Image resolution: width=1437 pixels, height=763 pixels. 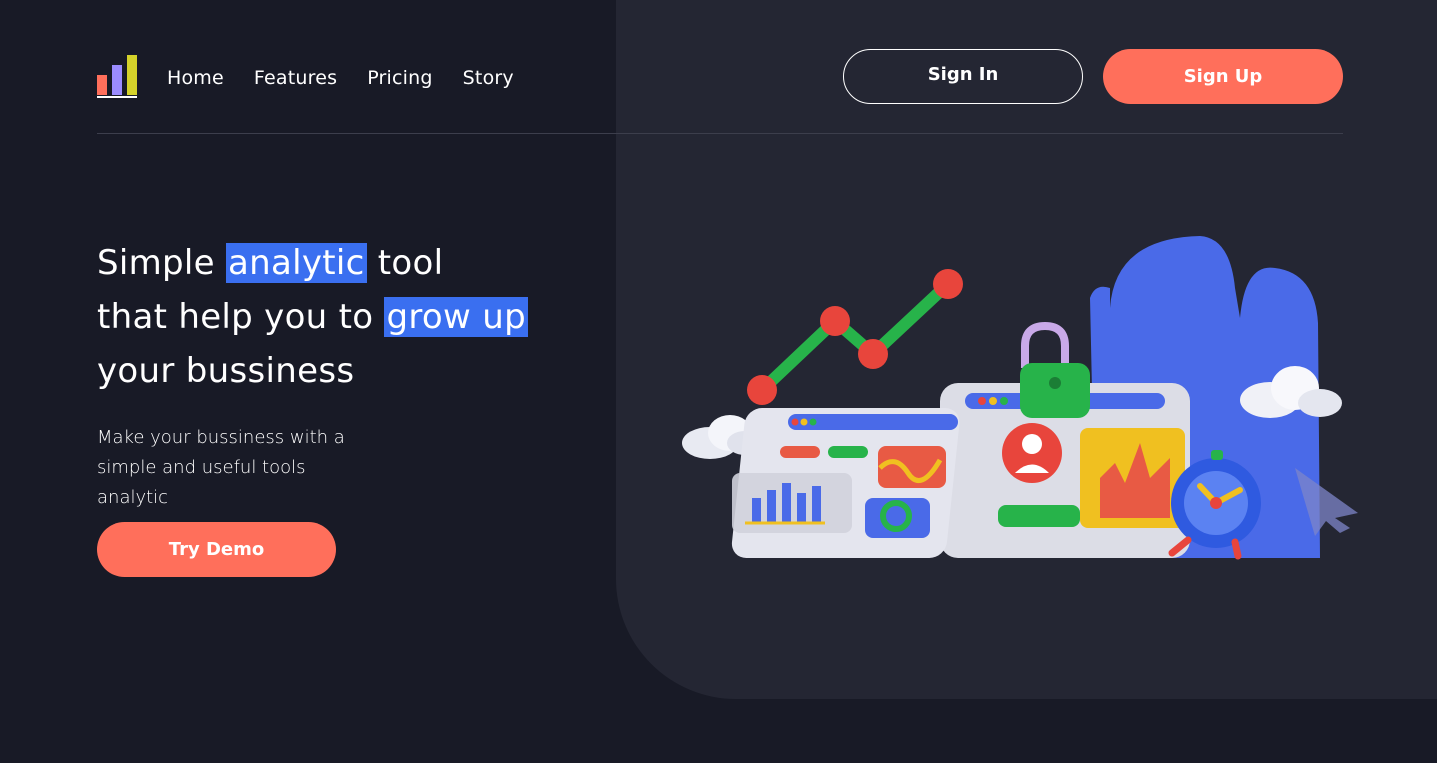 What do you see at coordinates (855, 337) in the screenshot?
I see `line-chart-icon` at bounding box center [855, 337].